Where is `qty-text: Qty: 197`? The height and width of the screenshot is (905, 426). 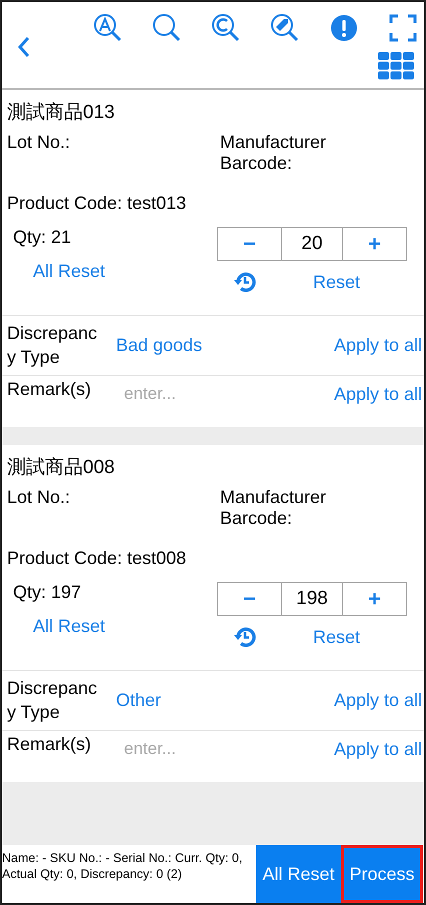 qty-text: Qty: 197 is located at coordinates (47, 592).